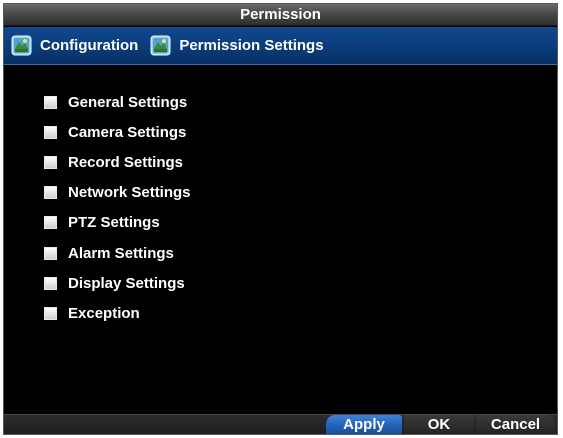  Describe the element at coordinates (364, 424) in the screenshot. I see `apply-button: Apply` at that location.